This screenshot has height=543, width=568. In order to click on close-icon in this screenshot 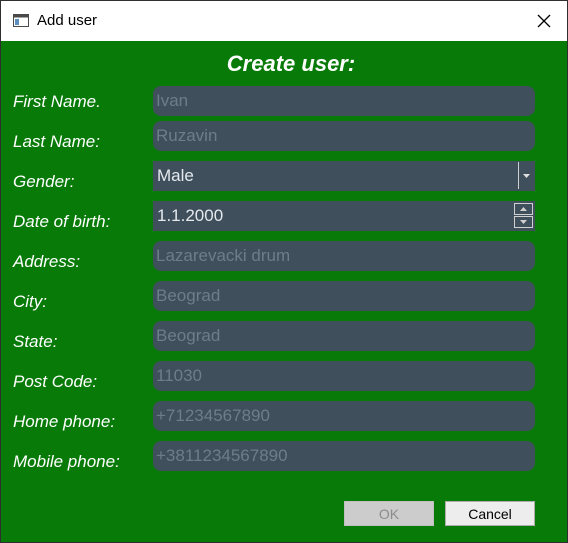, I will do `click(544, 21)`.